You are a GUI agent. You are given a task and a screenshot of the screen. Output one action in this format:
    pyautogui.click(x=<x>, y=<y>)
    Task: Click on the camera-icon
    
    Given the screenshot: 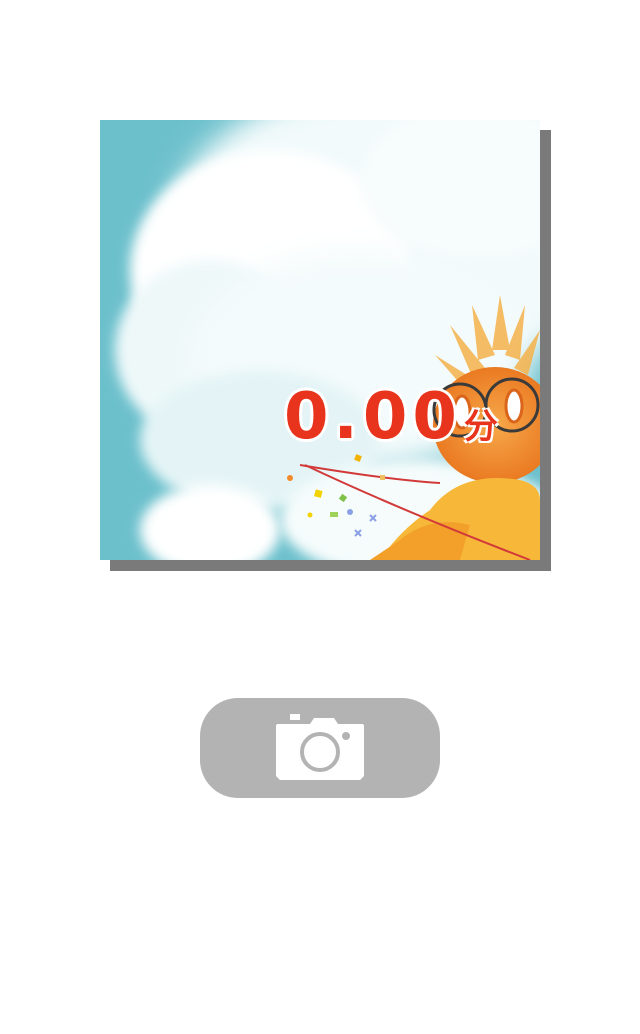 What is the action you would take?
    pyautogui.click(x=320, y=748)
    